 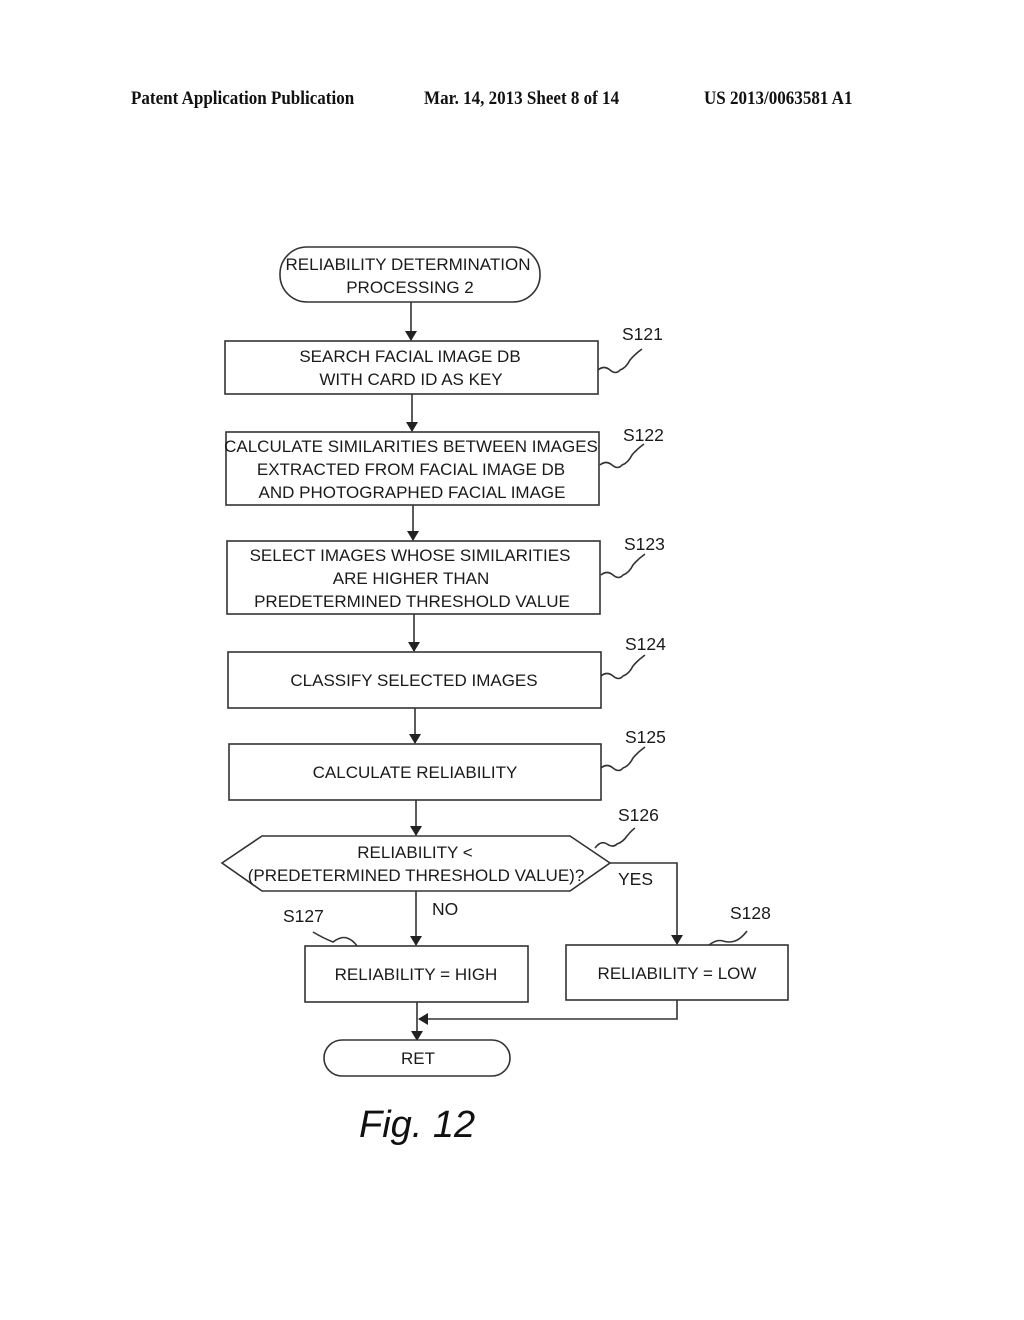 I want to click on s122-line-3: AND PHOTOGRAPHED FACIAL IMAGE, so click(x=411, y=492).